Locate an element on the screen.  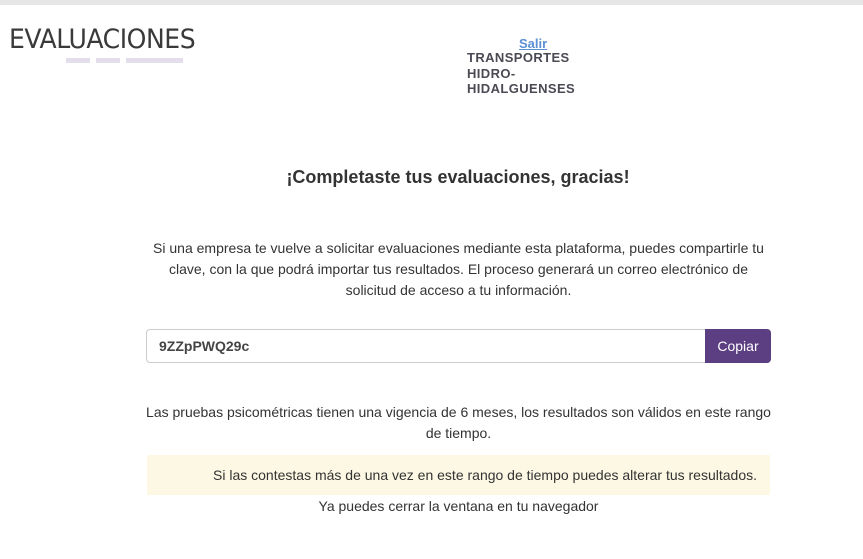
company-name: TRANSPORTES HIDRO-HIDALGUENSES is located at coordinates (521, 73).